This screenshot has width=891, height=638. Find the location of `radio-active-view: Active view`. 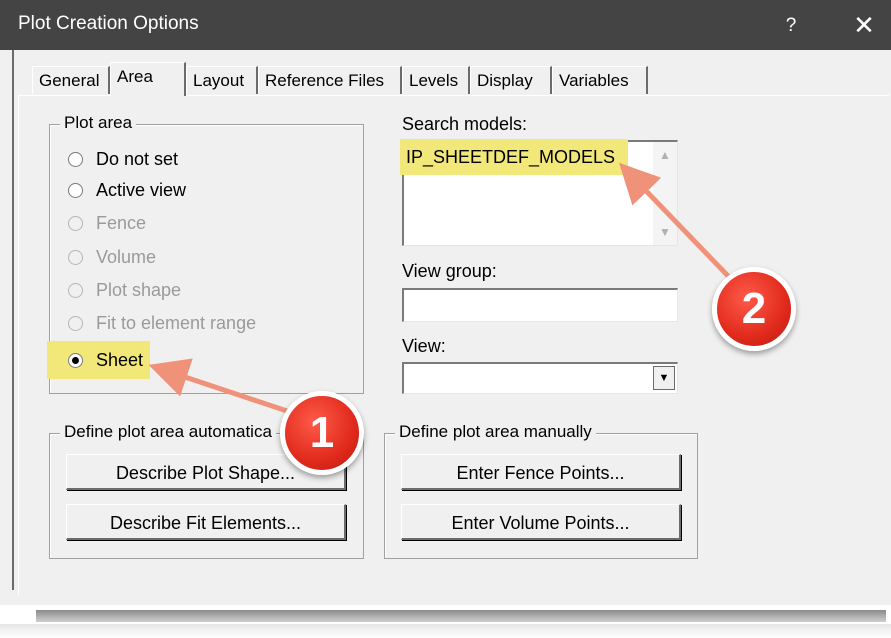

radio-active-view: Active view is located at coordinates (127, 190).